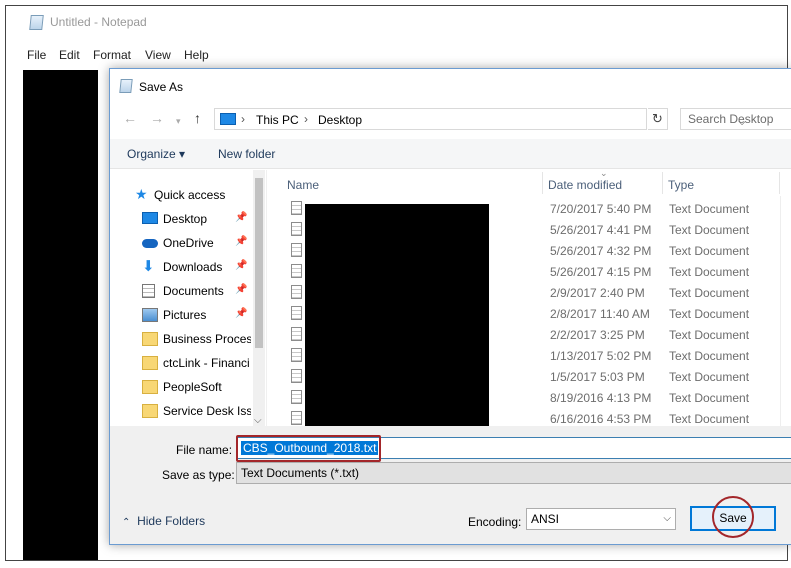  I want to click on nav-item-quick-access: ★ Quick access, so click(182, 195).